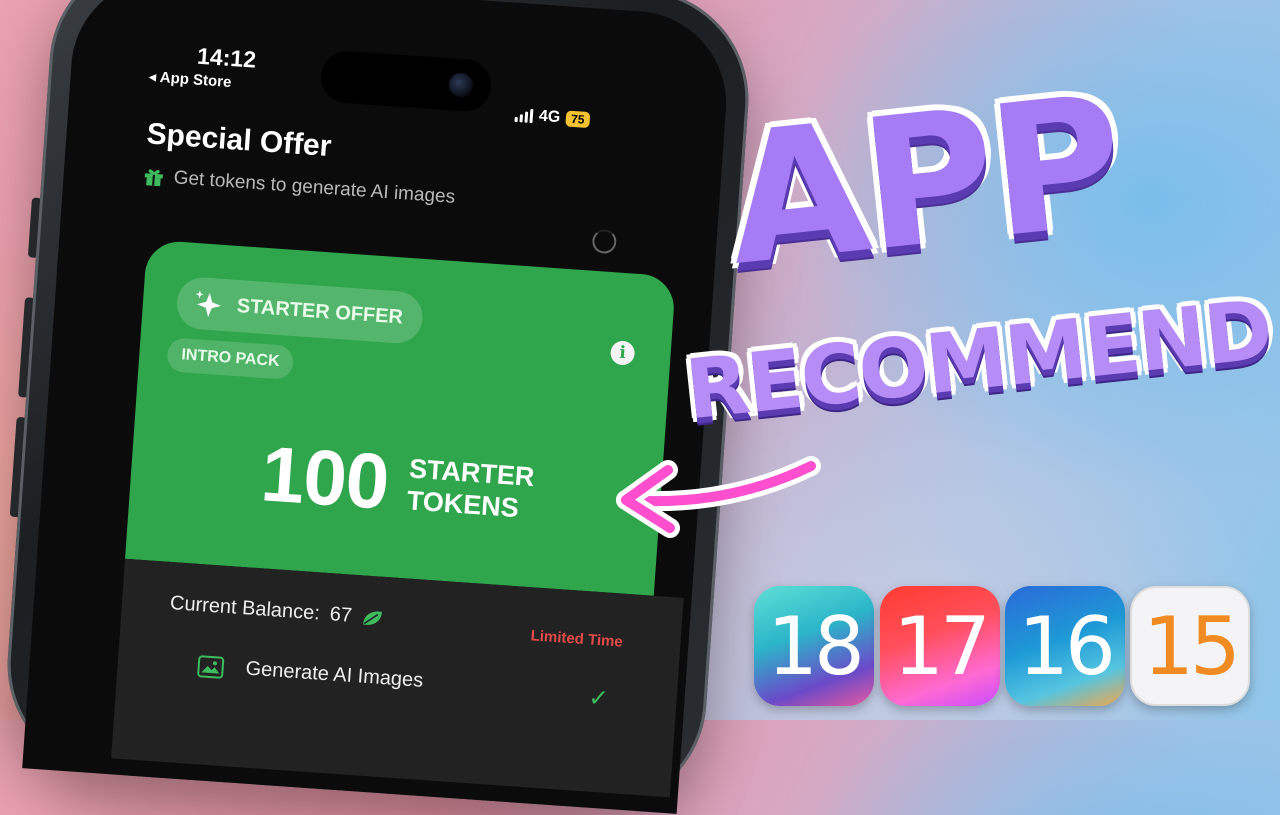 The height and width of the screenshot is (815, 1280). Describe the element at coordinates (397, 483) in the screenshot. I see `token-amount: 100 STARTER TOKENS` at that location.